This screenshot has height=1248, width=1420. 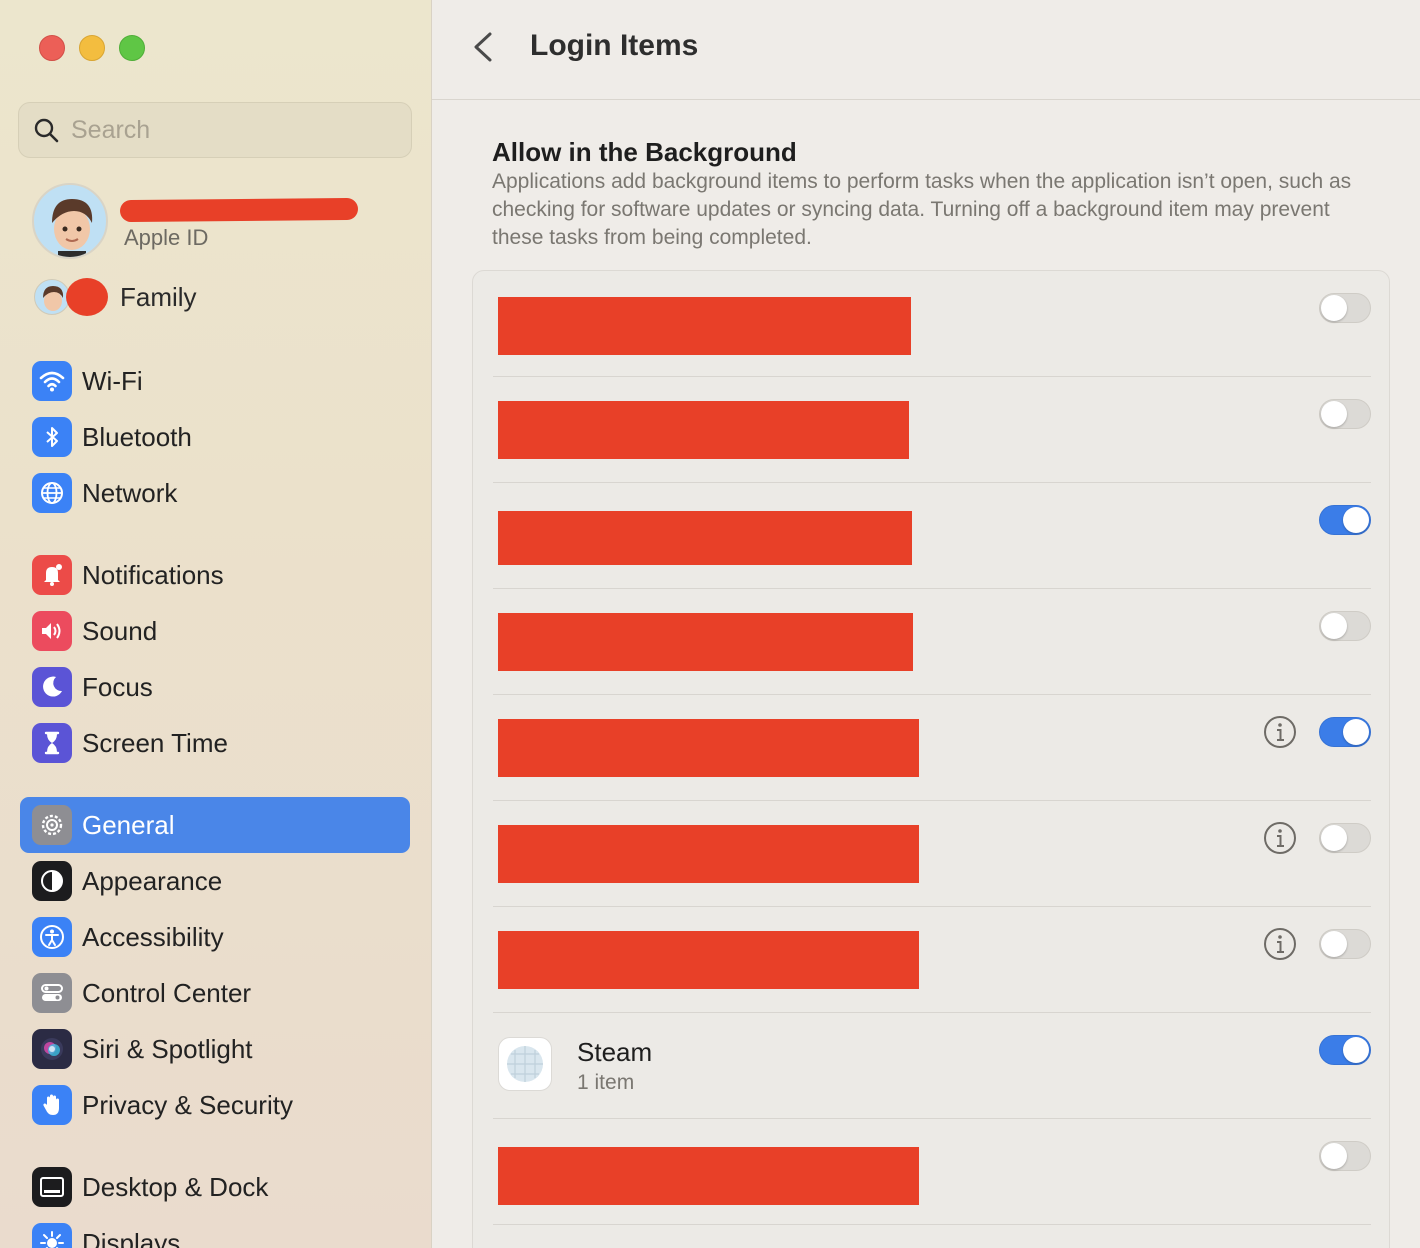 What do you see at coordinates (932, 1066) in the screenshot?
I see `list-item-steam: Steam 1 item` at bounding box center [932, 1066].